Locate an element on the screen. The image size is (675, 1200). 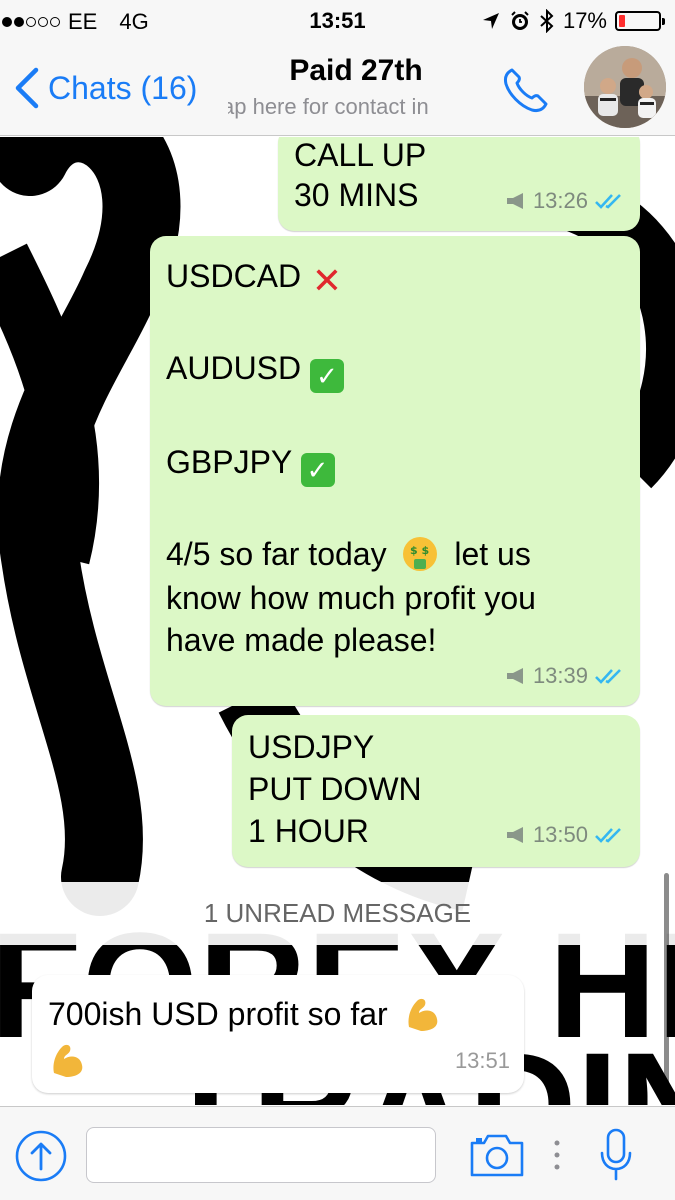
message-line: 700ish USD profit so far is located at coordinates (245, 1013).